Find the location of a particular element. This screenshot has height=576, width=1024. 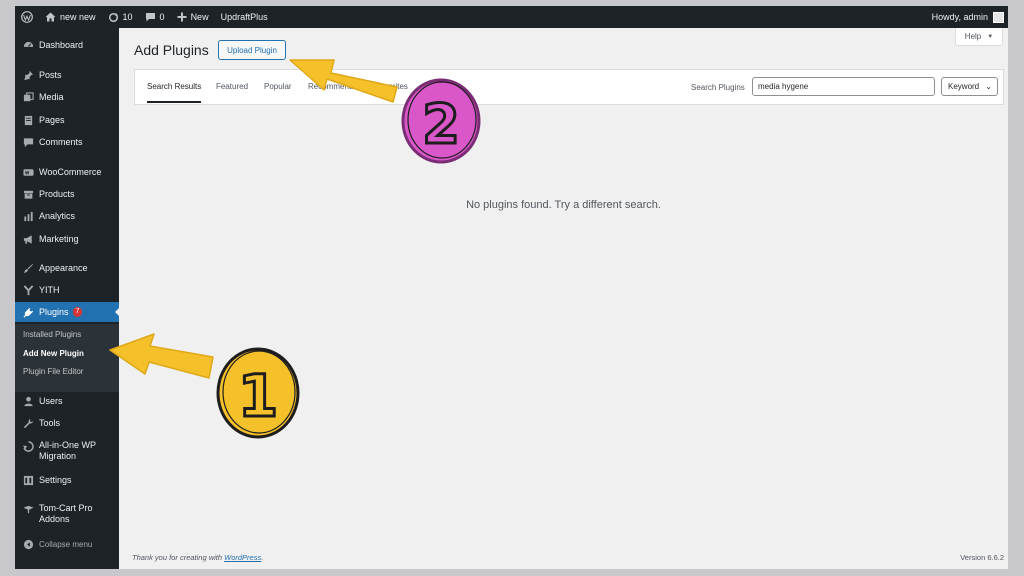

sidebar-item-plugins: Plugins 7 is located at coordinates (67, 312).